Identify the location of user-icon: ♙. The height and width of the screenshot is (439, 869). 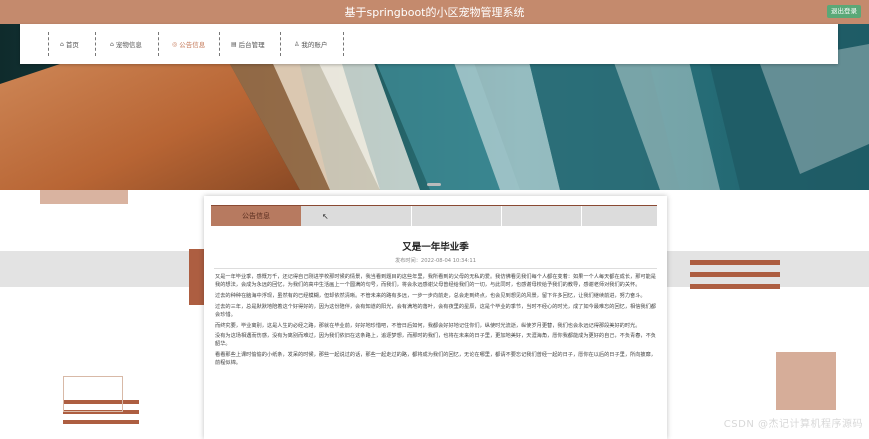
(297, 44).